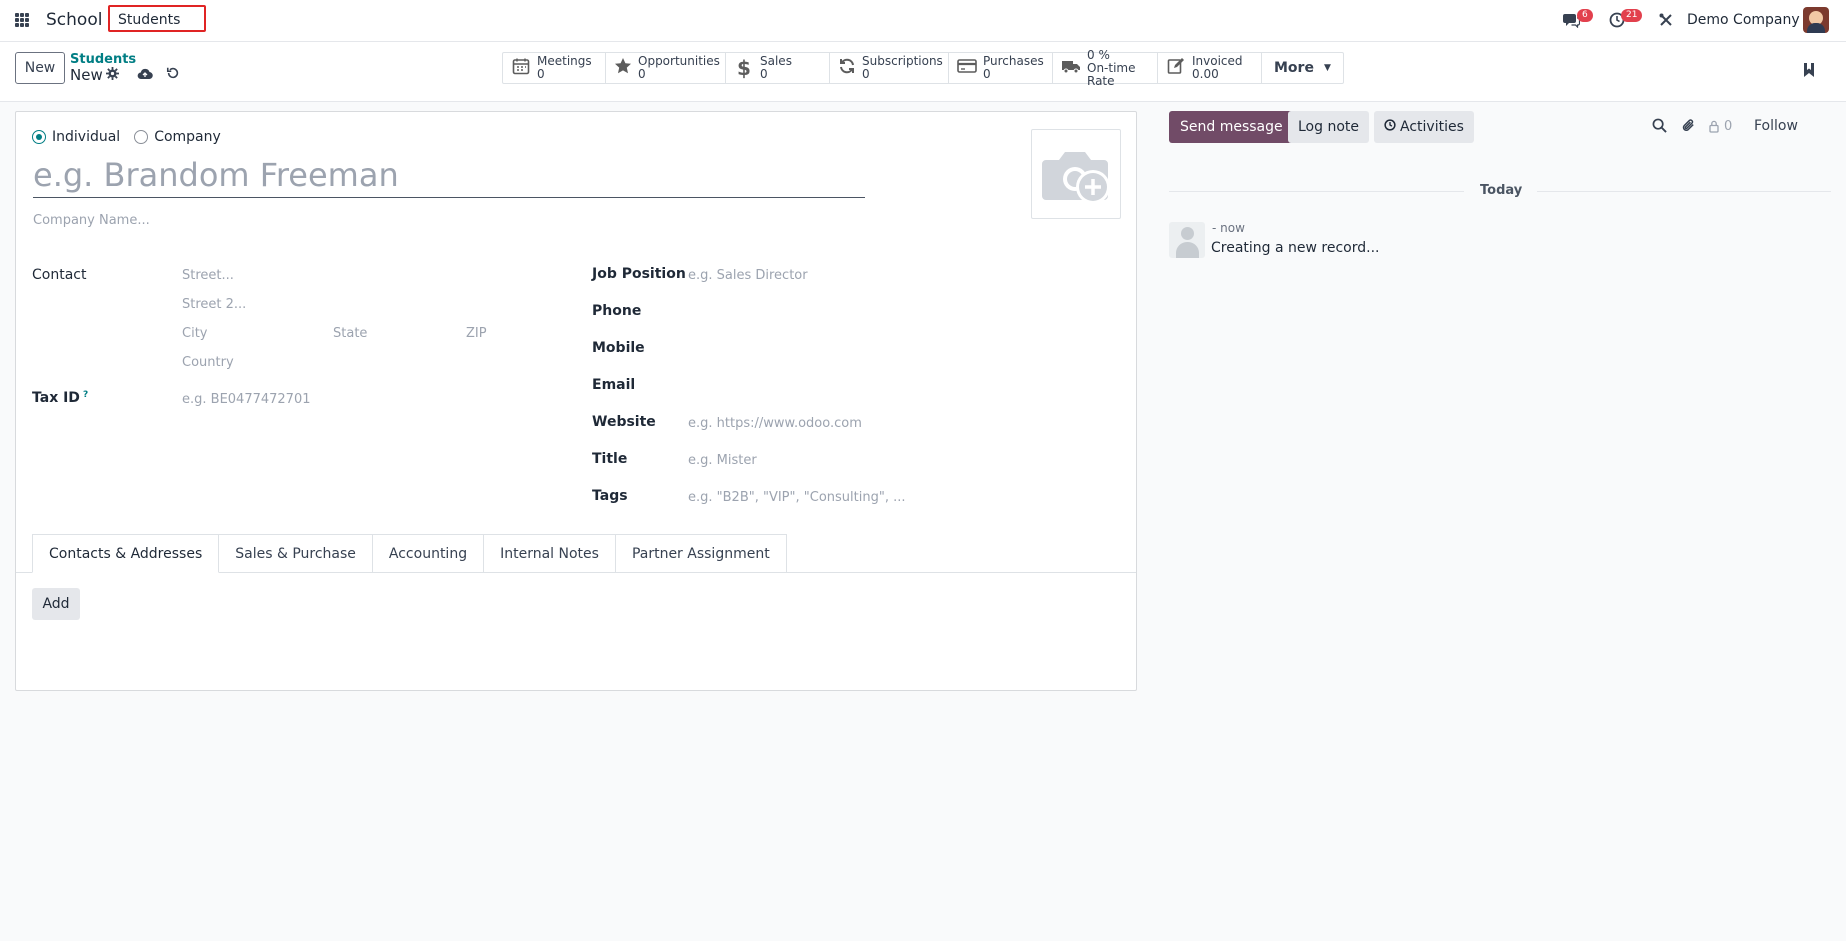 The width and height of the screenshot is (1846, 941). Describe the element at coordinates (157, 18) in the screenshot. I see `menu-item-students: Students` at that location.